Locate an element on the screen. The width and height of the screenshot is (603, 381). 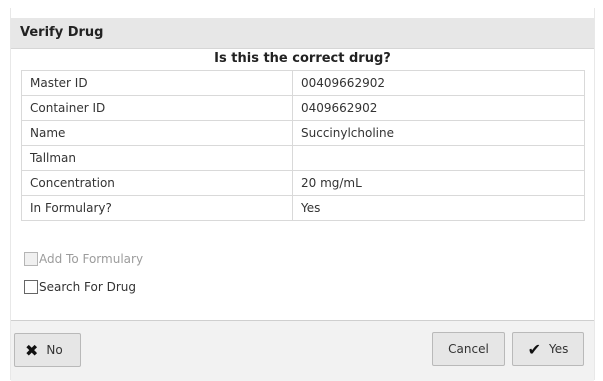
row-value: Succinylcholine is located at coordinates (438, 133).